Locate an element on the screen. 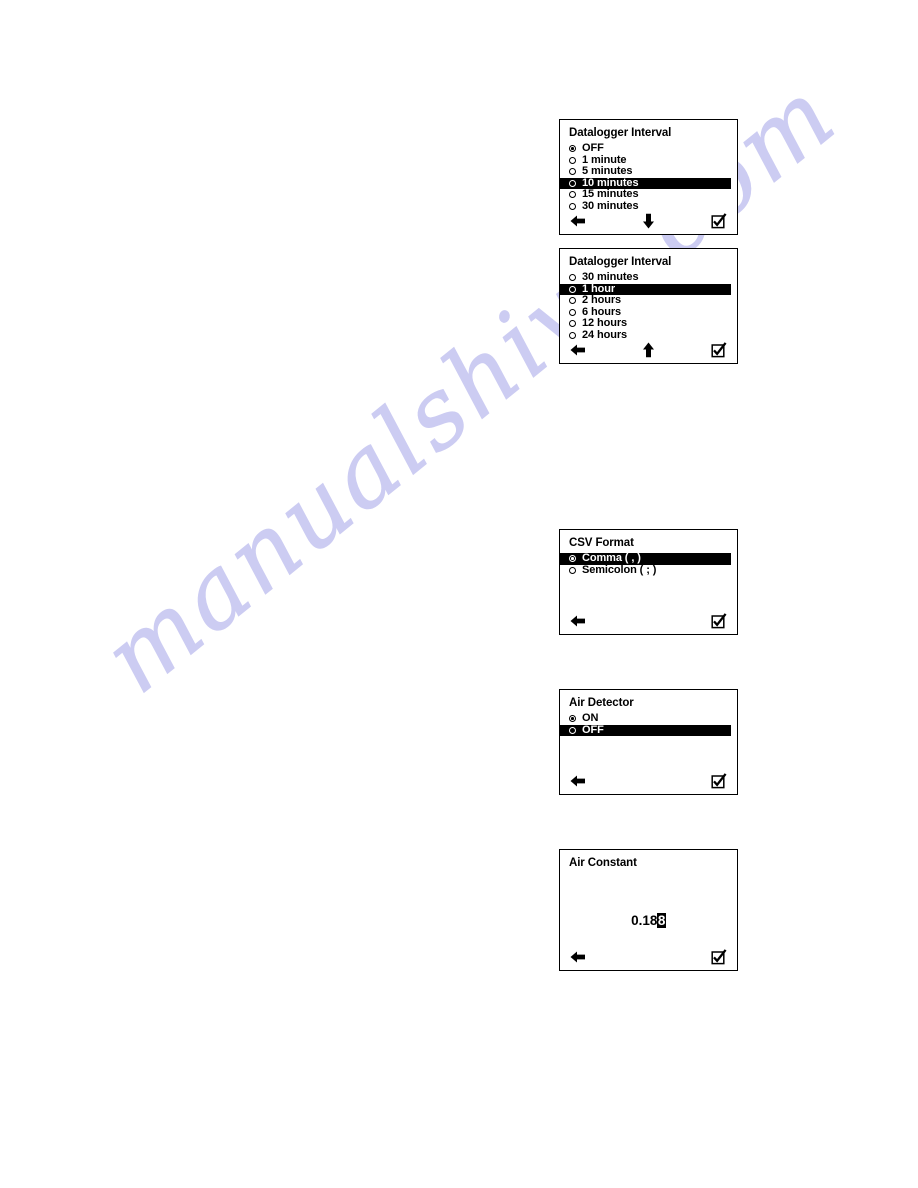  option-label: 15 minutes is located at coordinates (610, 194).